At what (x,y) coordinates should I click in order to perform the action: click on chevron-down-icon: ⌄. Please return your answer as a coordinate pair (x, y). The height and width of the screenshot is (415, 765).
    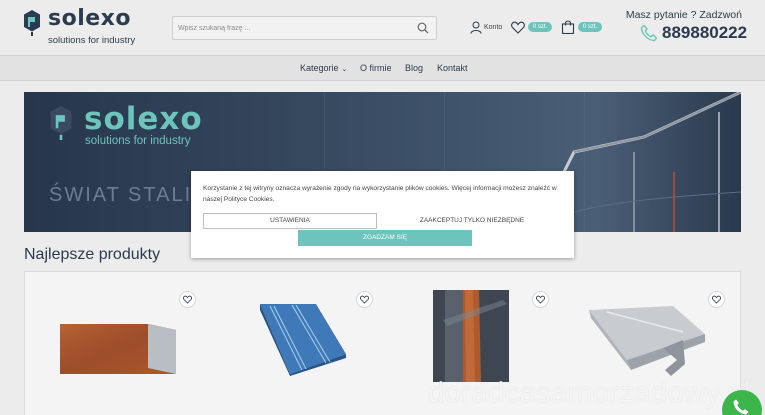
    Looking at the image, I should click on (344, 69).